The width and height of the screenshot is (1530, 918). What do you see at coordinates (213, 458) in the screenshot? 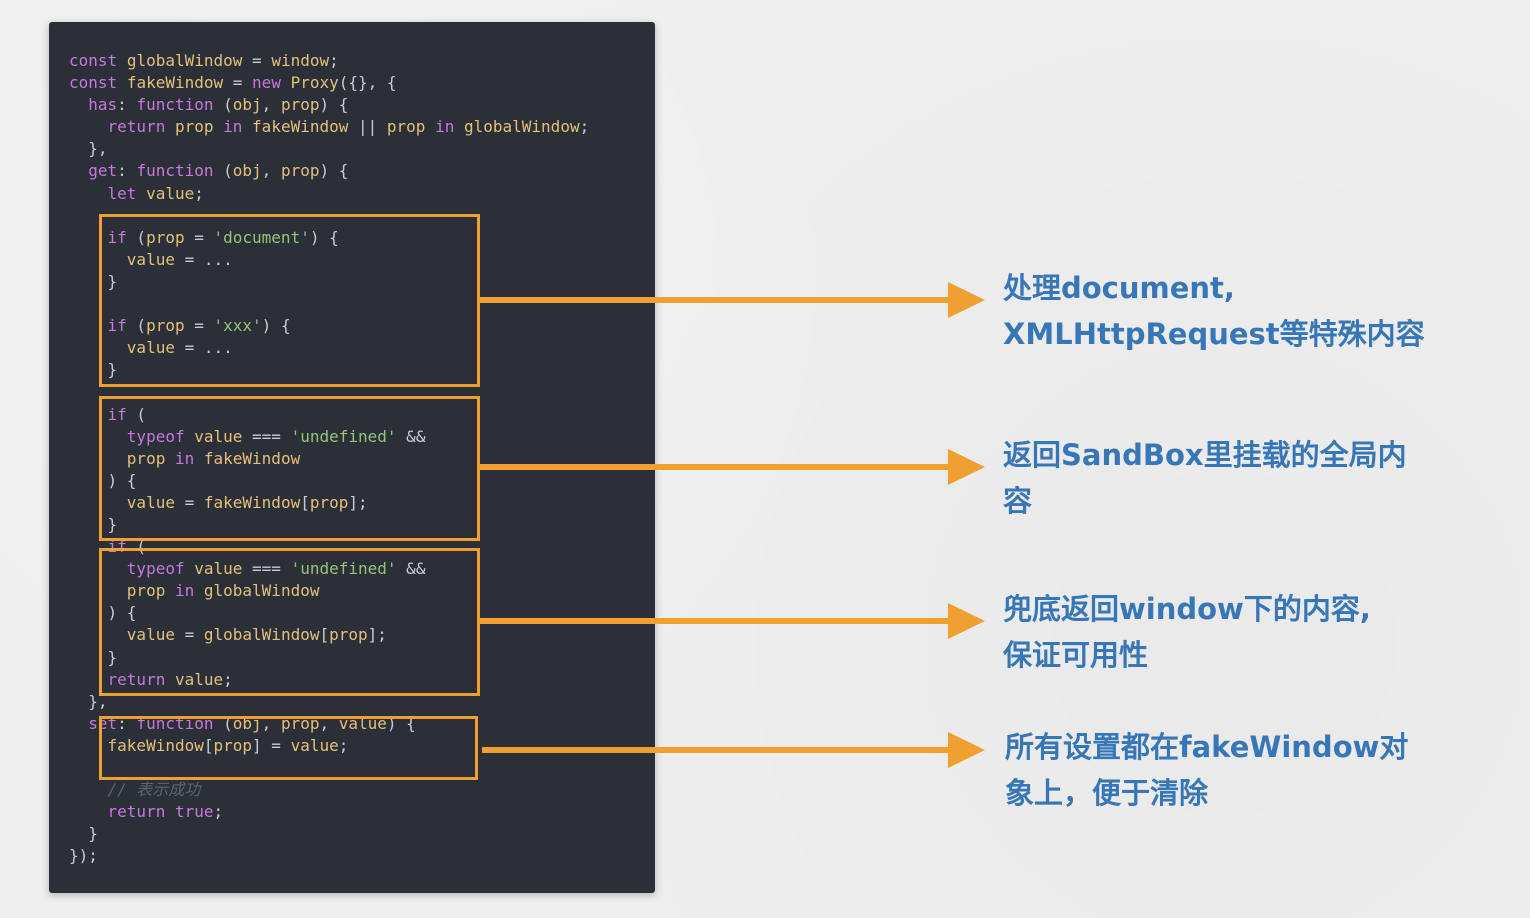
I see `code-line: prop in fakeWindow` at bounding box center [213, 458].